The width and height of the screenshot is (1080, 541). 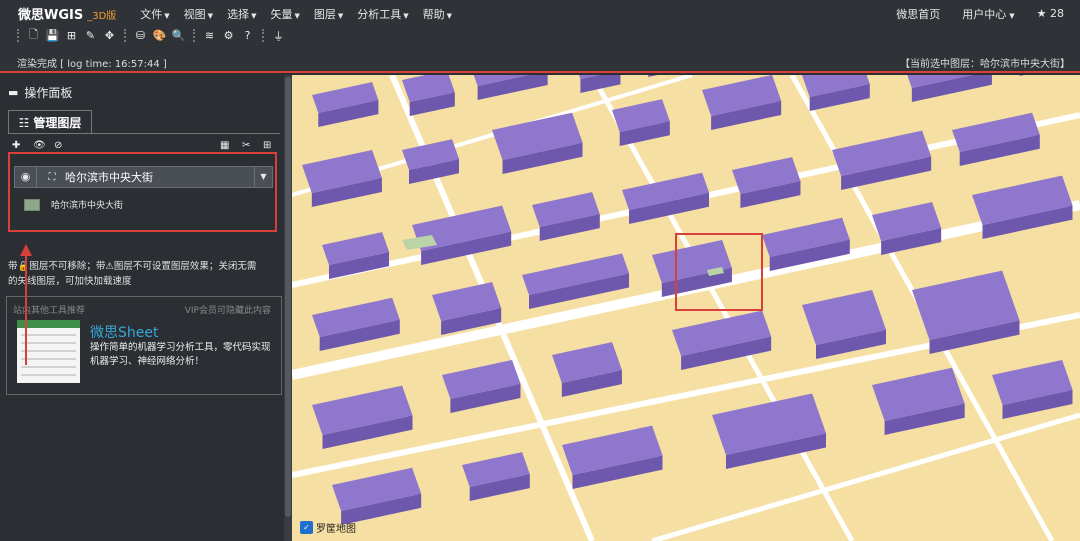 I want to click on app-brand: 微思WGIS _3D版, so click(x=67, y=13).